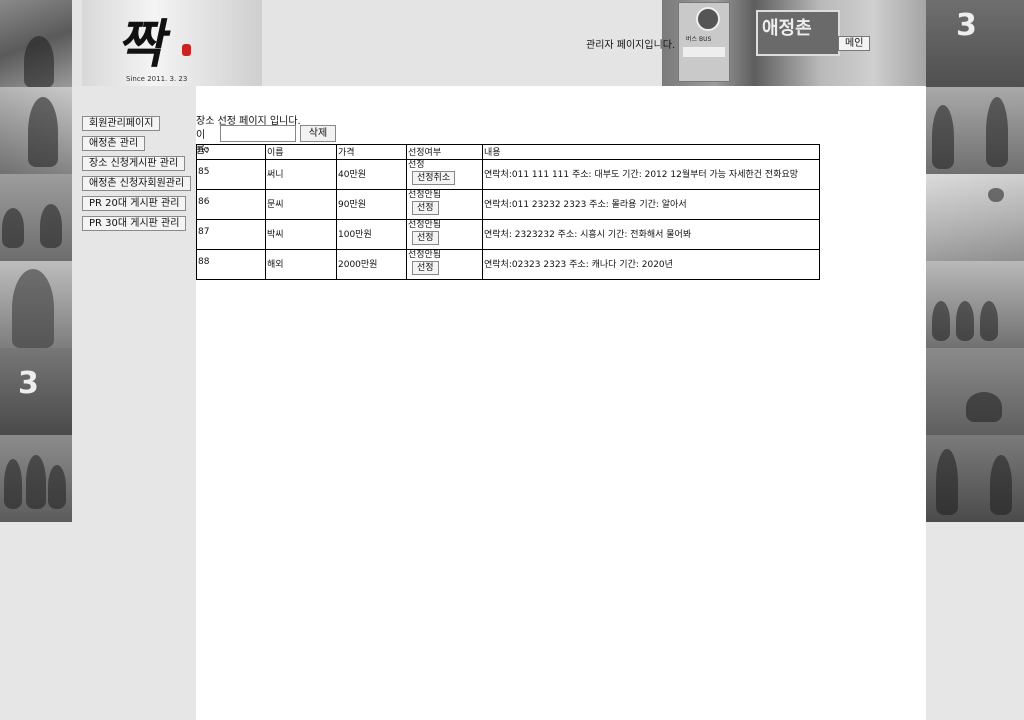 The height and width of the screenshot is (720, 1024). What do you see at coordinates (352, 175) in the screenshot?
I see `row-price: 40만원` at bounding box center [352, 175].